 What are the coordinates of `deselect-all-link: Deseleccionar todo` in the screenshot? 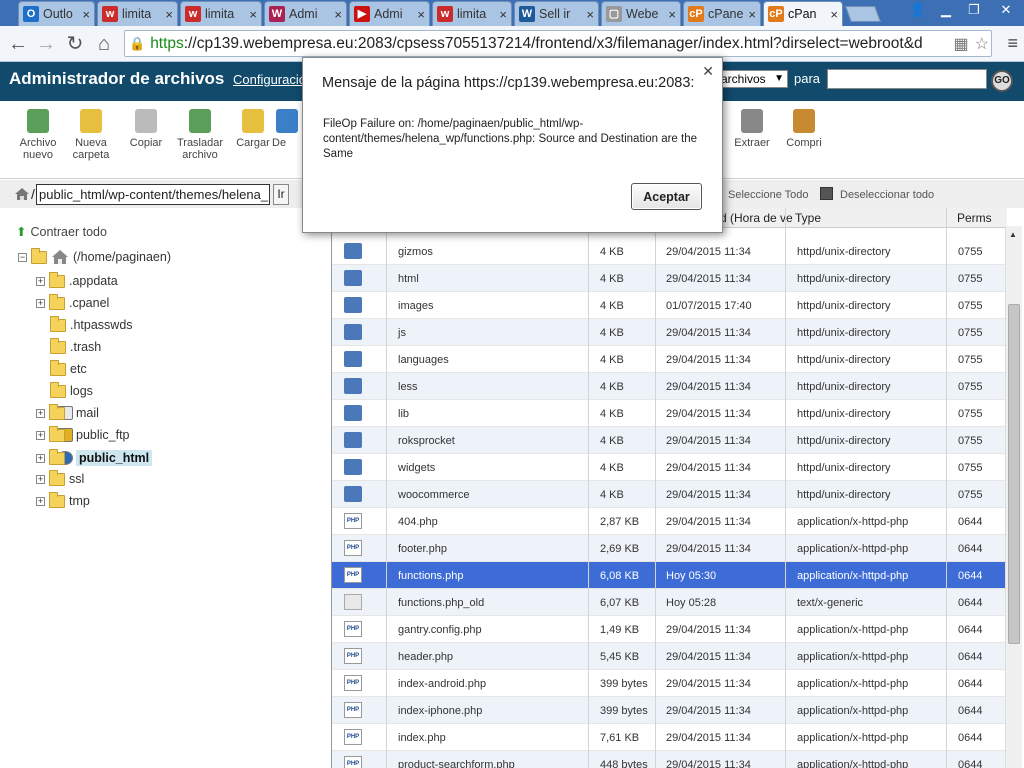 It's located at (887, 195).